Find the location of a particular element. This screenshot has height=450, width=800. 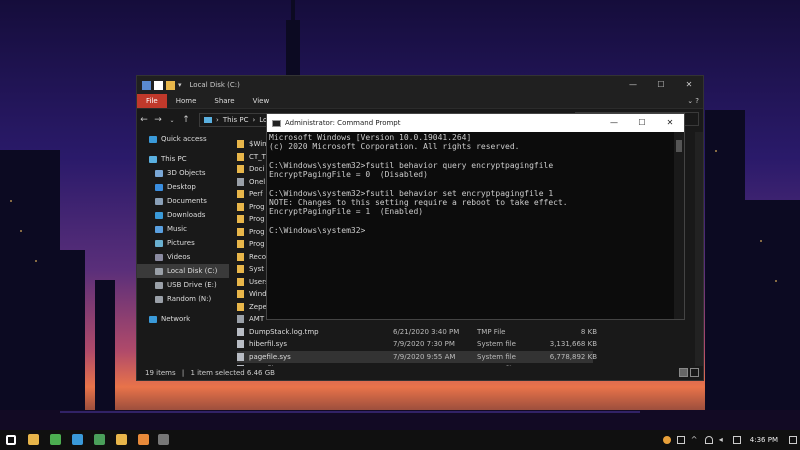

nav-item-label: Random (N:) is located at coordinates (189, 299).